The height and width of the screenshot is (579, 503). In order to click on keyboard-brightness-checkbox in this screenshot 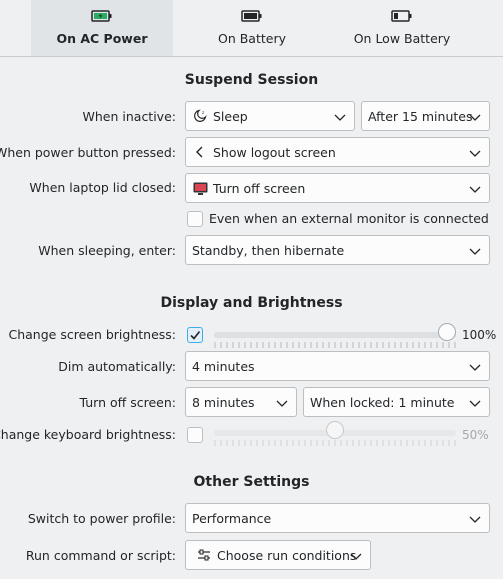, I will do `click(195, 435)`.